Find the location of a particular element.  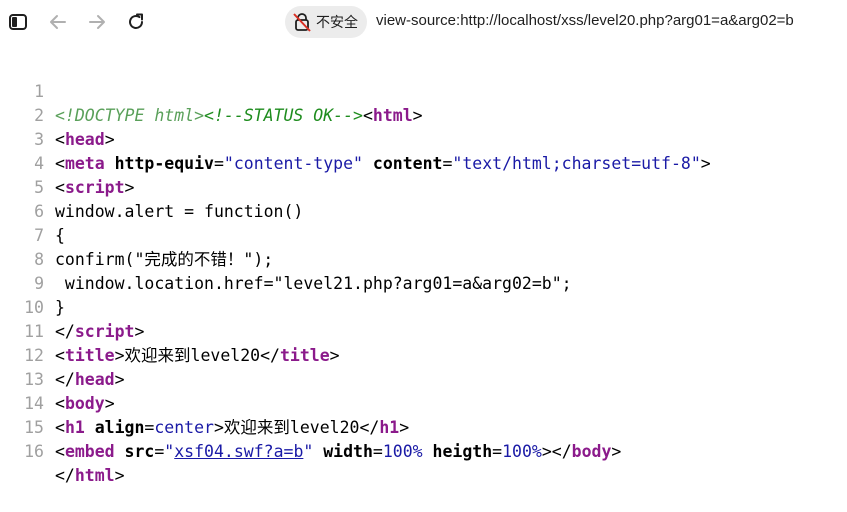

source-code: </html> is located at coordinates (90, 476).